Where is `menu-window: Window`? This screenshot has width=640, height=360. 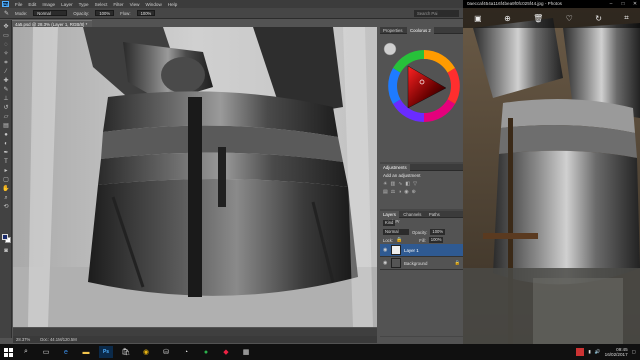 menu-window: Window is located at coordinates (153, 4).